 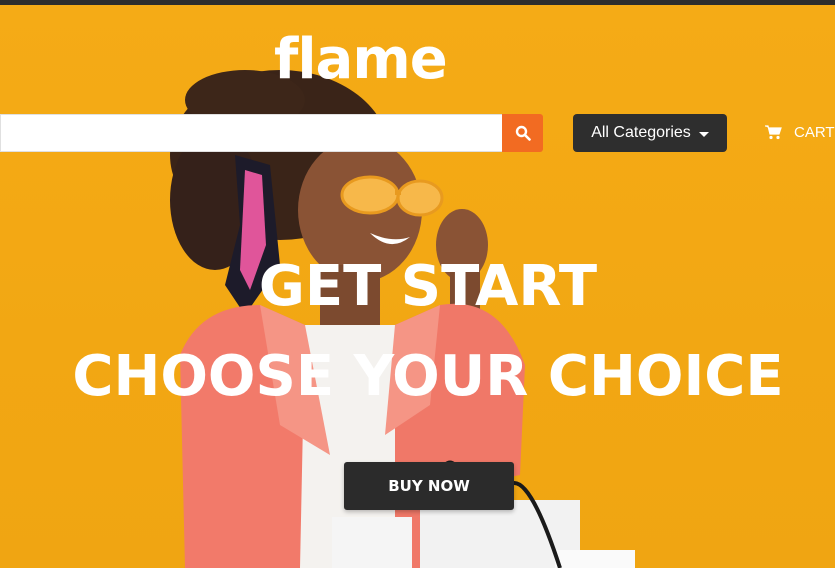 What do you see at coordinates (703, 134) in the screenshot?
I see `chevron-down-icon` at bounding box center [703, 134].